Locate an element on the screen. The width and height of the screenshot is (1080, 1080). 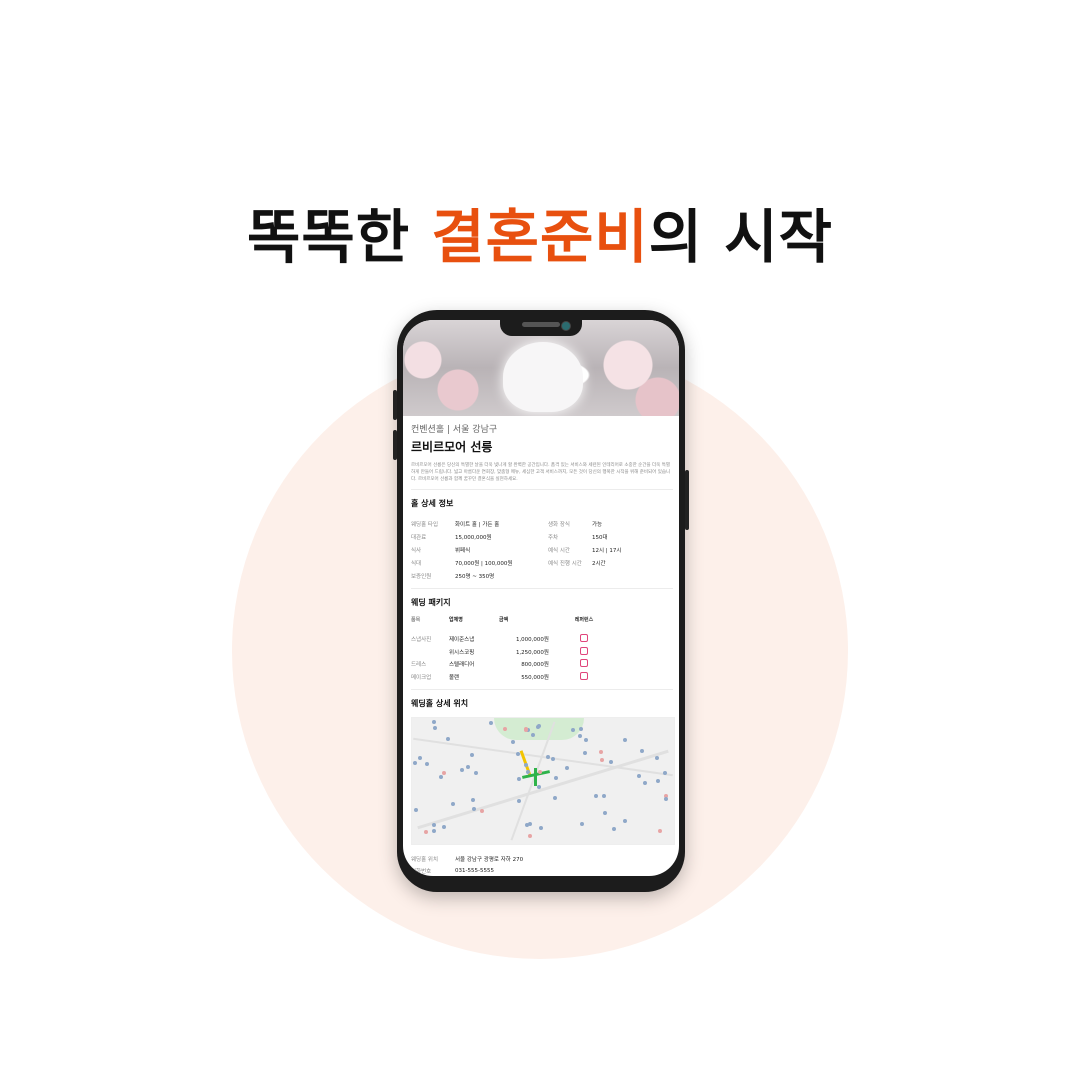
divider is located at coordinates (542, 588).